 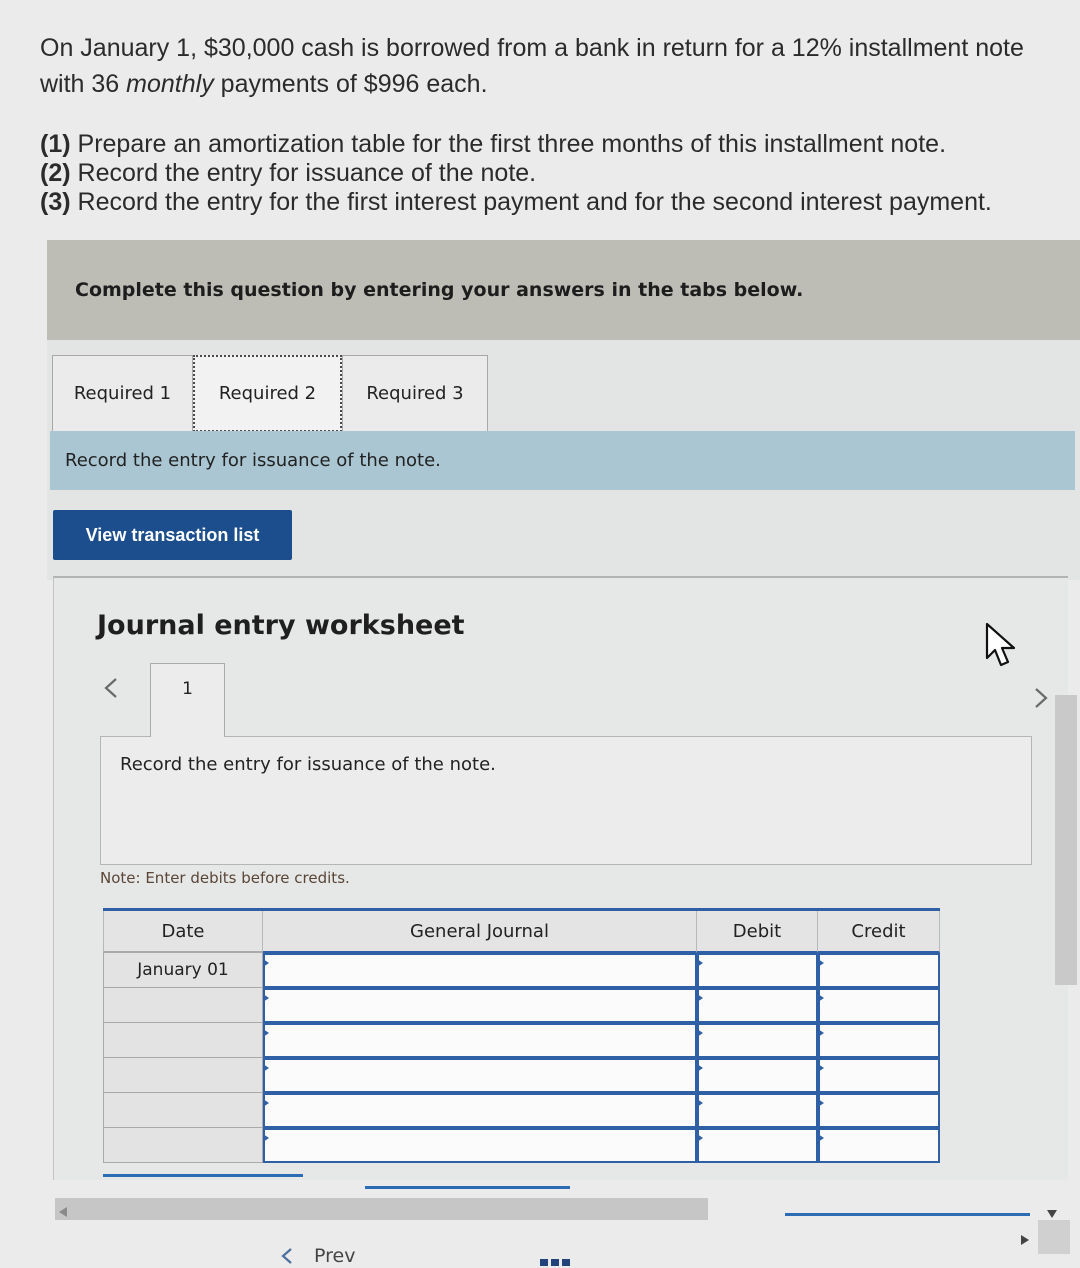 What do you see at coordinates (480, 932) in the screenshot?
I see `column-header-general-journal: General Journal` at bounding box center [480, 932].